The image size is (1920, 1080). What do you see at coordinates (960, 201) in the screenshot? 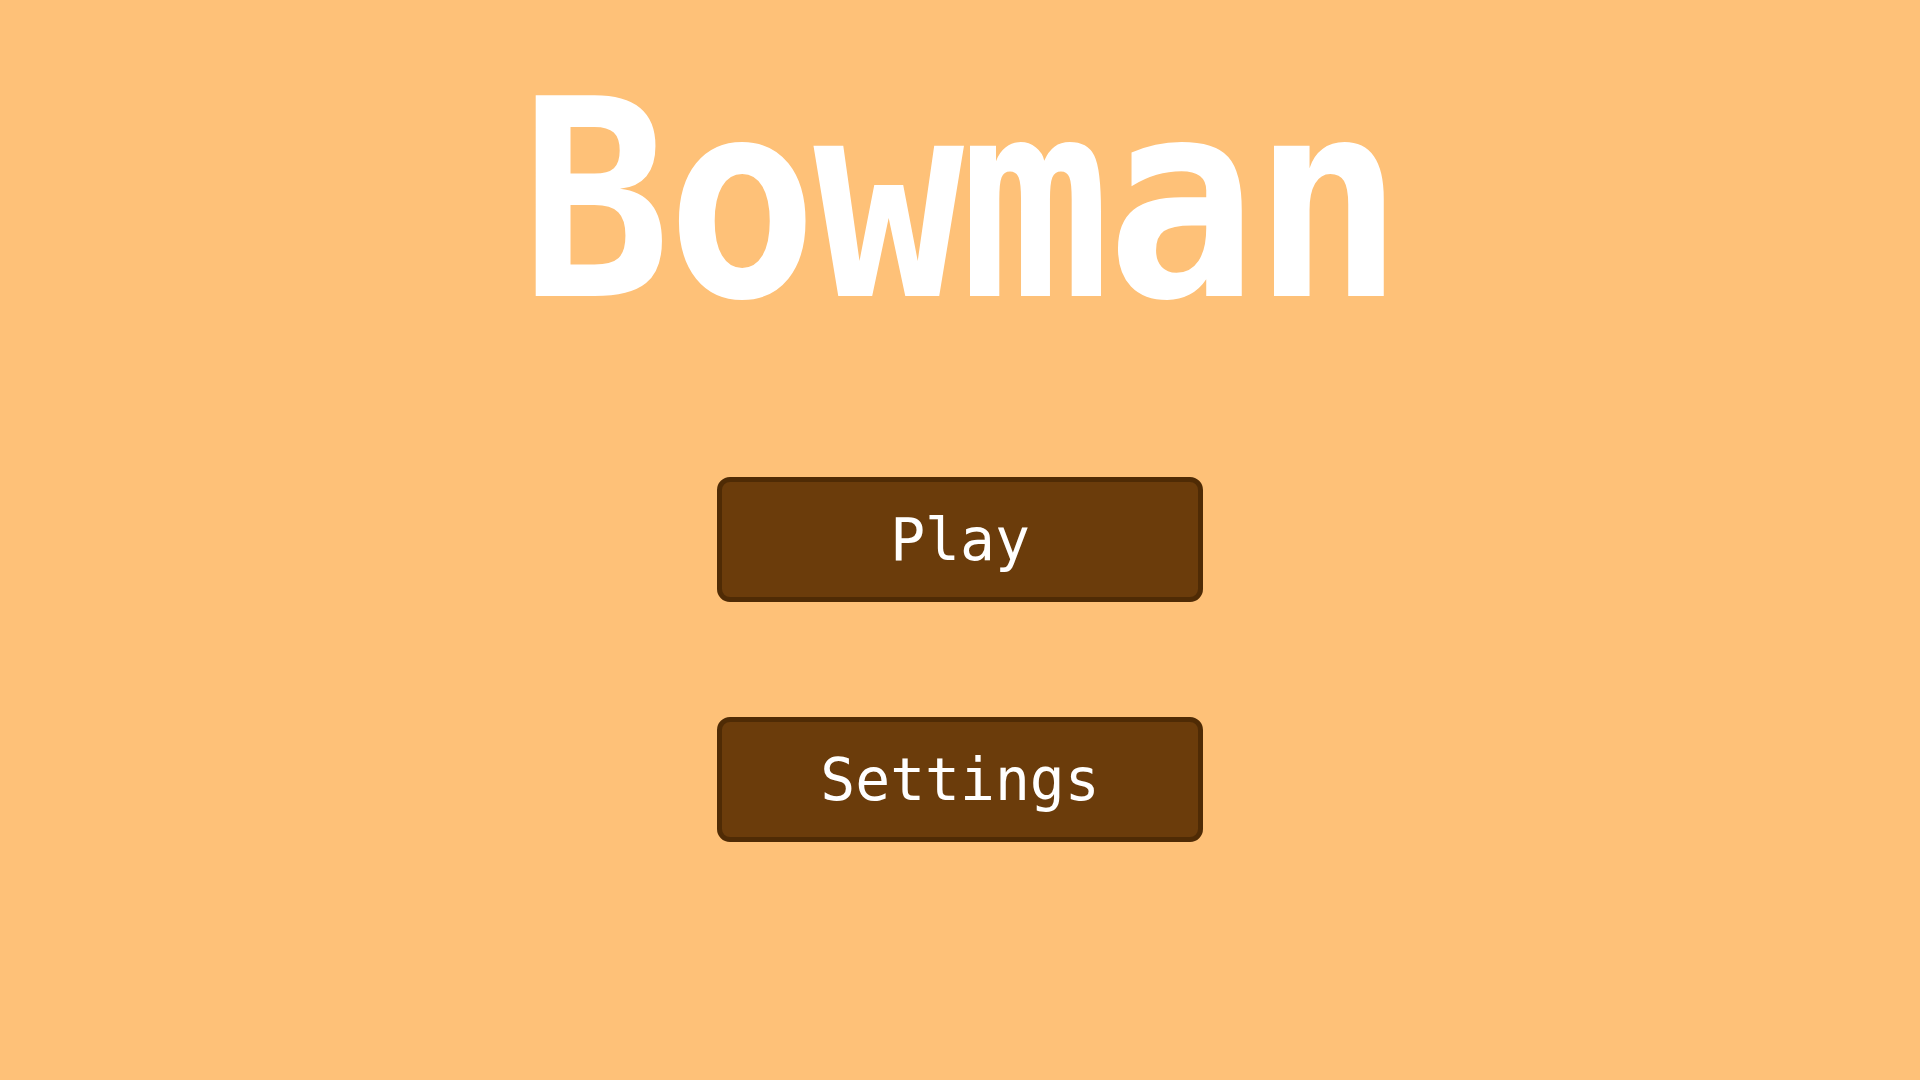
I see `game-title: Bowman` at bounding box center [960, 201].